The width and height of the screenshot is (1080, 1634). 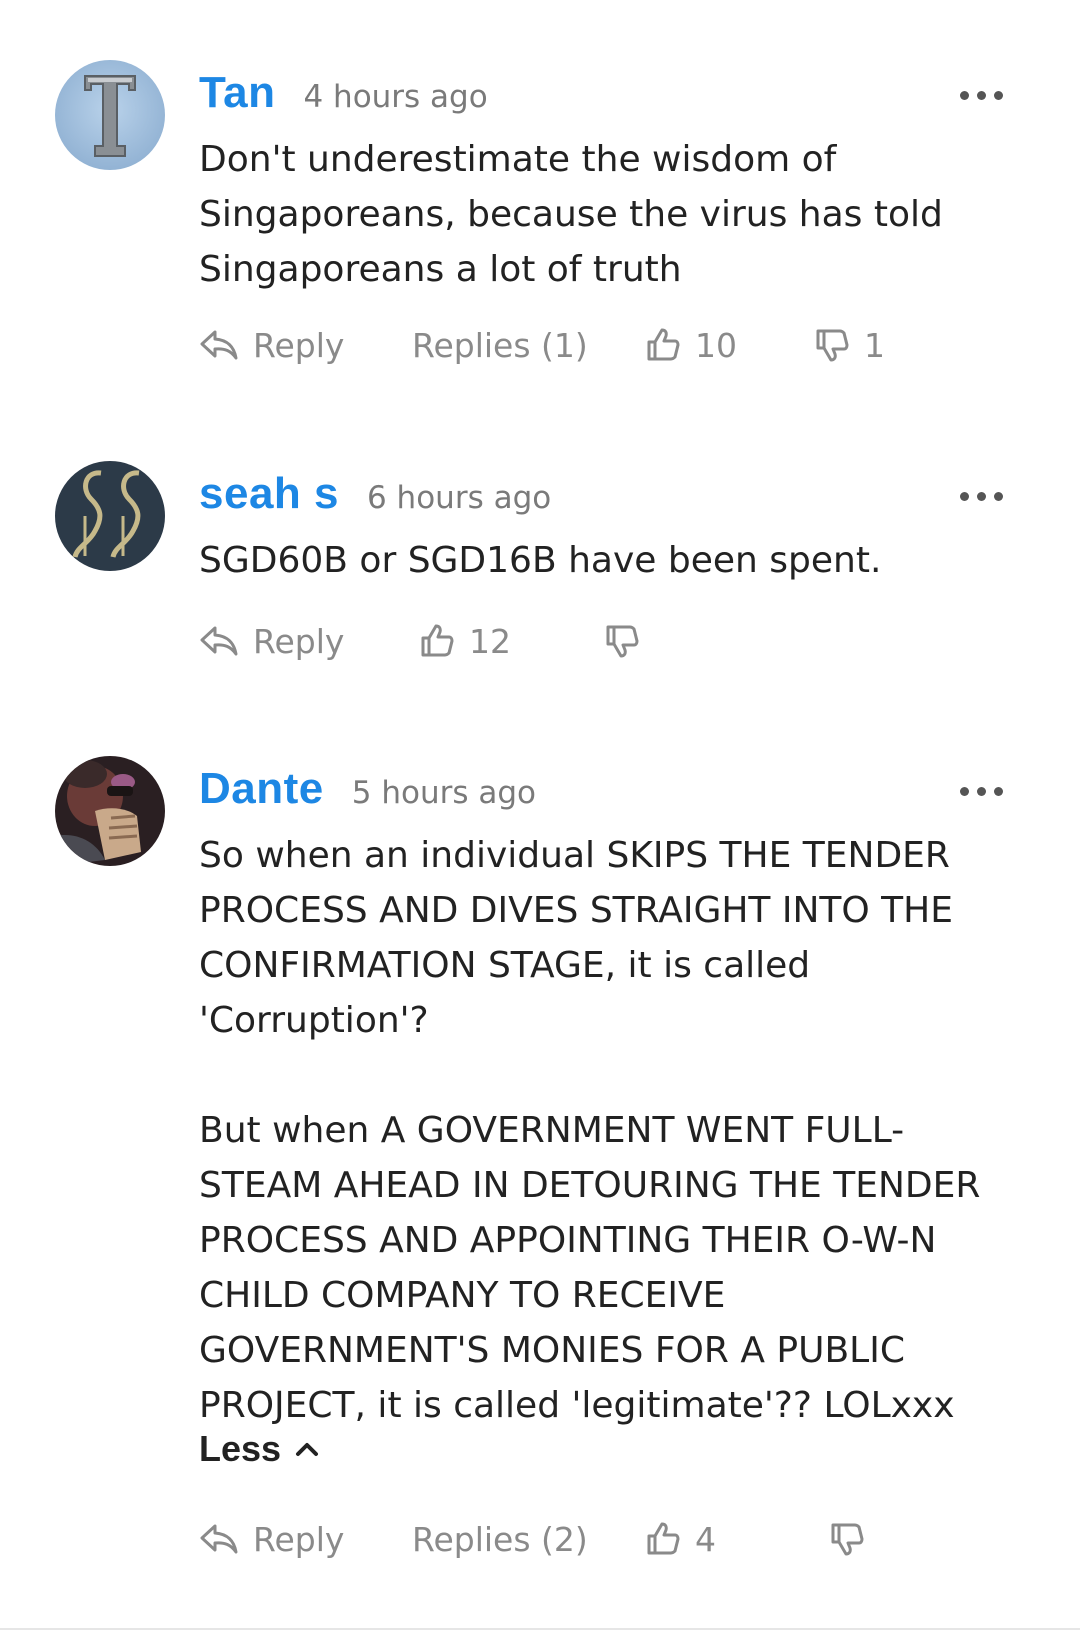 What do you see at coordinates (849, 345) in the screenshot?
I see `dislike-button: 1` at bounding box center [849, 345].